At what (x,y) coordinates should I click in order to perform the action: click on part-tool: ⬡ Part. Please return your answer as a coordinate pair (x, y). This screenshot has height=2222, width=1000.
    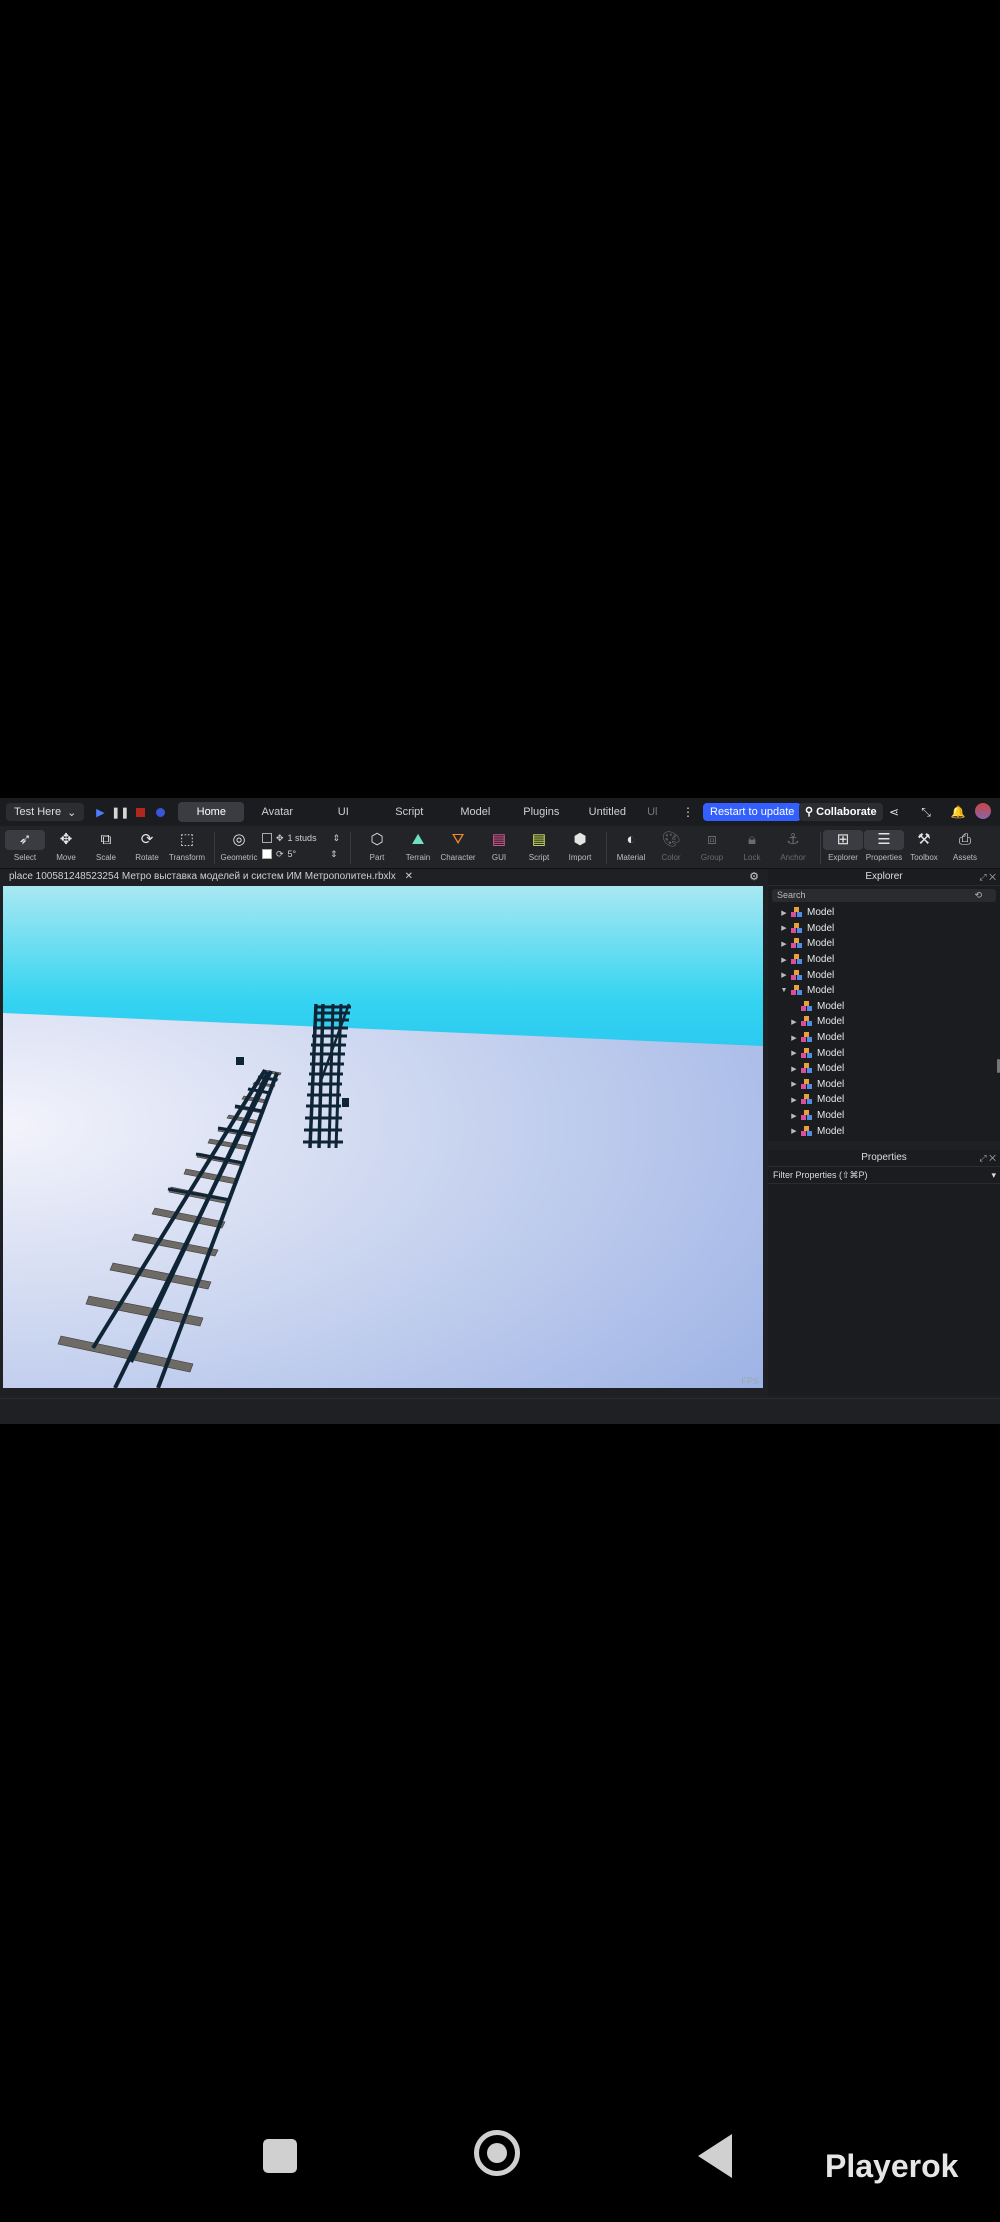
    Looking at the image, I should click on (377, 846).